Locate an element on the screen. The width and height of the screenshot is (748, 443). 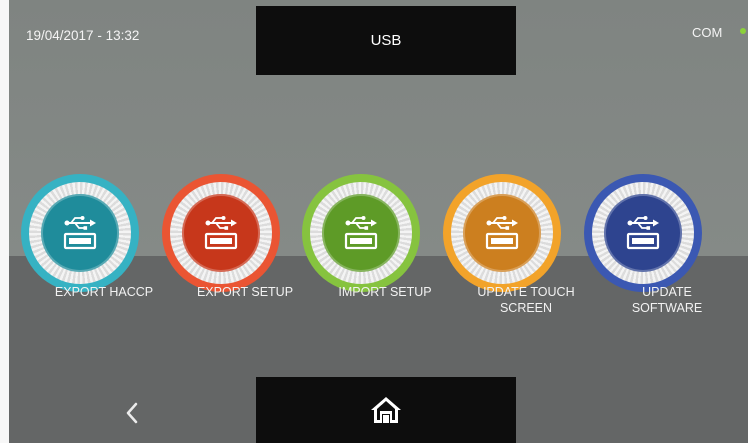
export-setup-circle is located at coordinates (221, 233).